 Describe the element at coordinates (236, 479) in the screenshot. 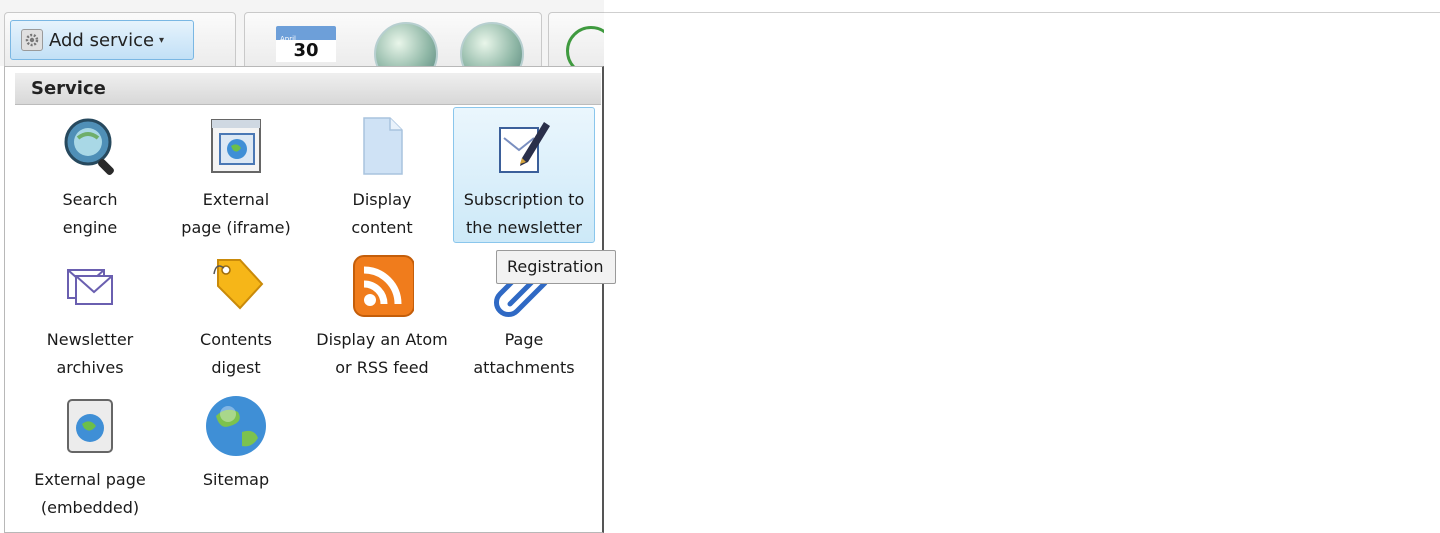

I see `item-label: Sitemap` at that location.